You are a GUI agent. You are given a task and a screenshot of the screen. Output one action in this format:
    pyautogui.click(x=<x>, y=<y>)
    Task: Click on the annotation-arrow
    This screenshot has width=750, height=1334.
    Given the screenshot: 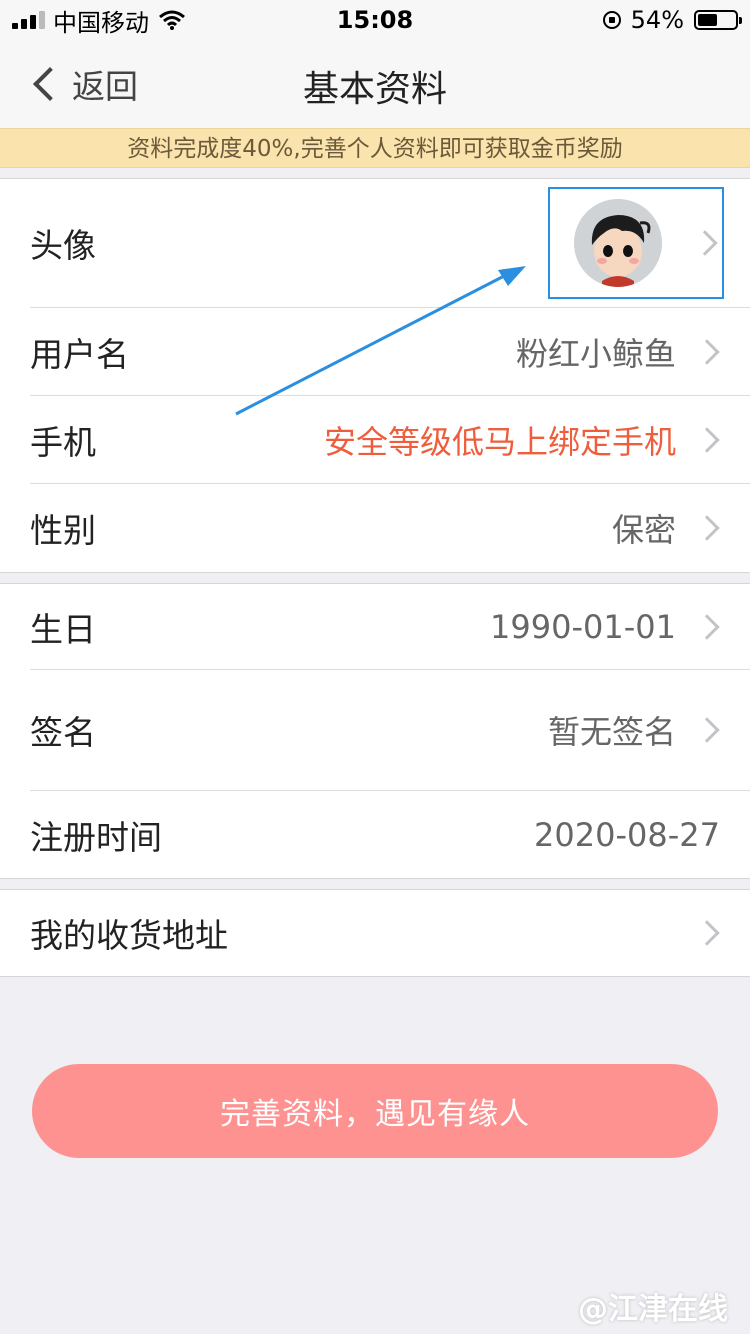 What is the action you would take?
    pyautogui.click(x=380, y=341)
    